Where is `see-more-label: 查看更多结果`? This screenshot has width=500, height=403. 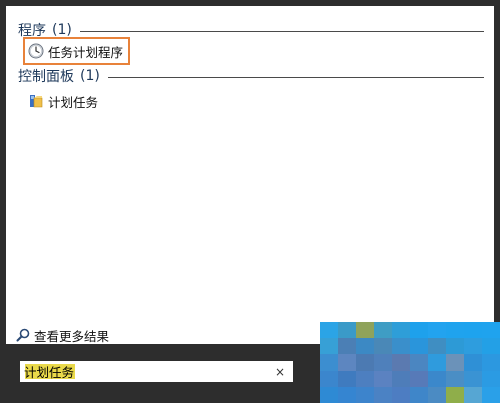
see-more-label: 查看更多结果 is located at coordinates (72, 336).